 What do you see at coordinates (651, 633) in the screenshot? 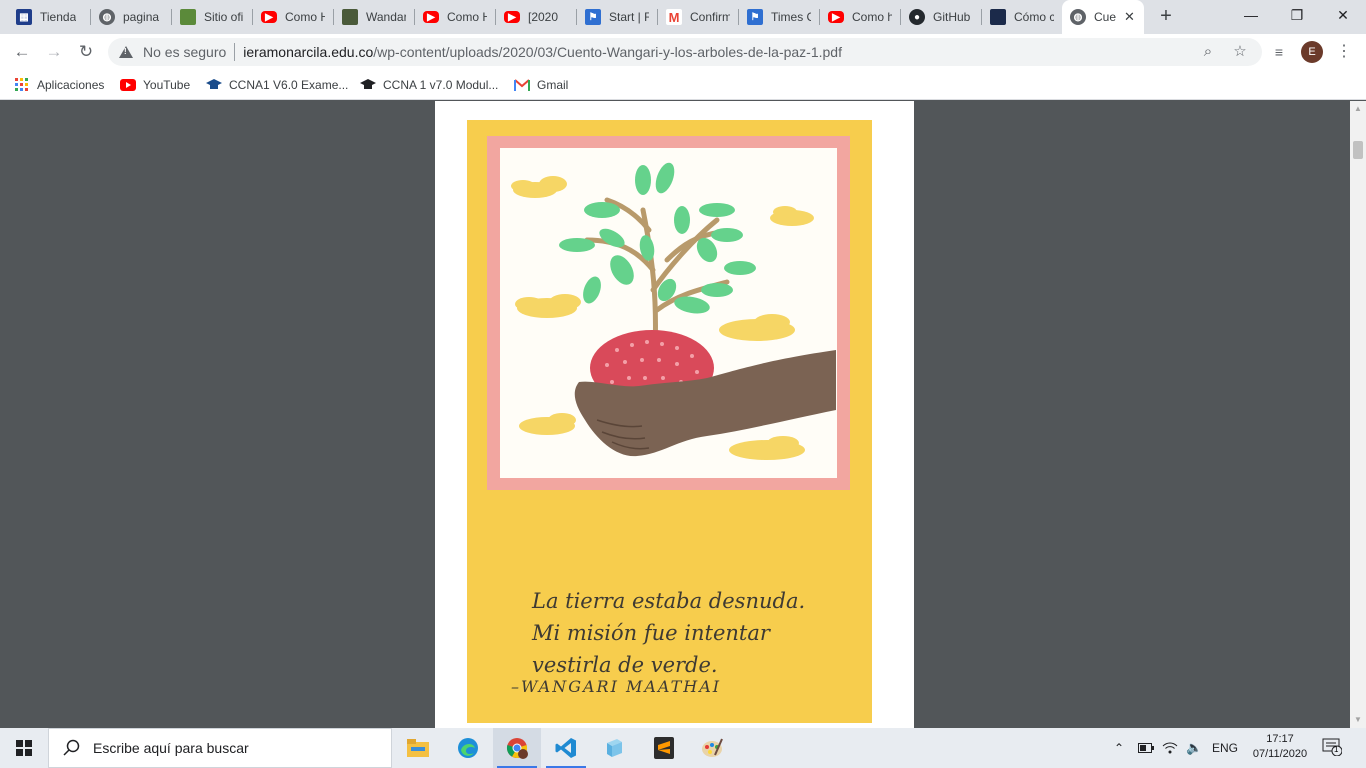
I see `quote-line: Mi misión fue intentar` at bounding box center [651, 633].